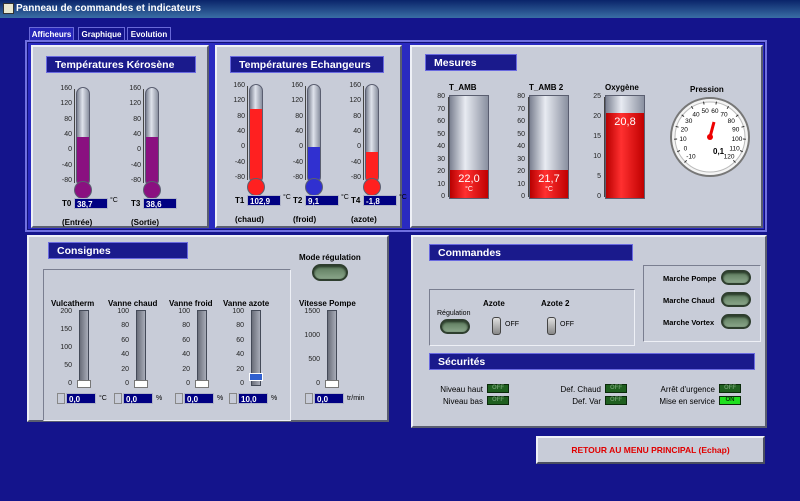 Image resolution: width=800 pixels, height=501 pixels. I want to click on echangeurs-id-T4: T4, so click(356, 200).